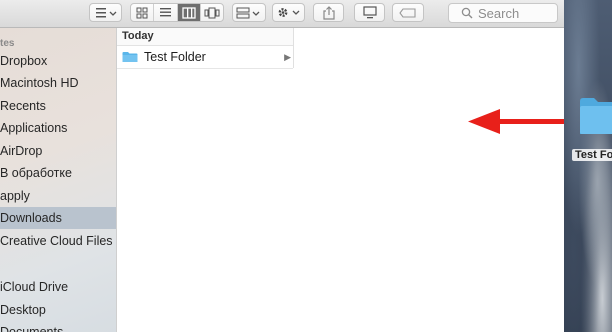  What do you see at coordinates (205, 37) in the screenshot?
I see `column-header-today: Today` at bounding box center [205, 37].